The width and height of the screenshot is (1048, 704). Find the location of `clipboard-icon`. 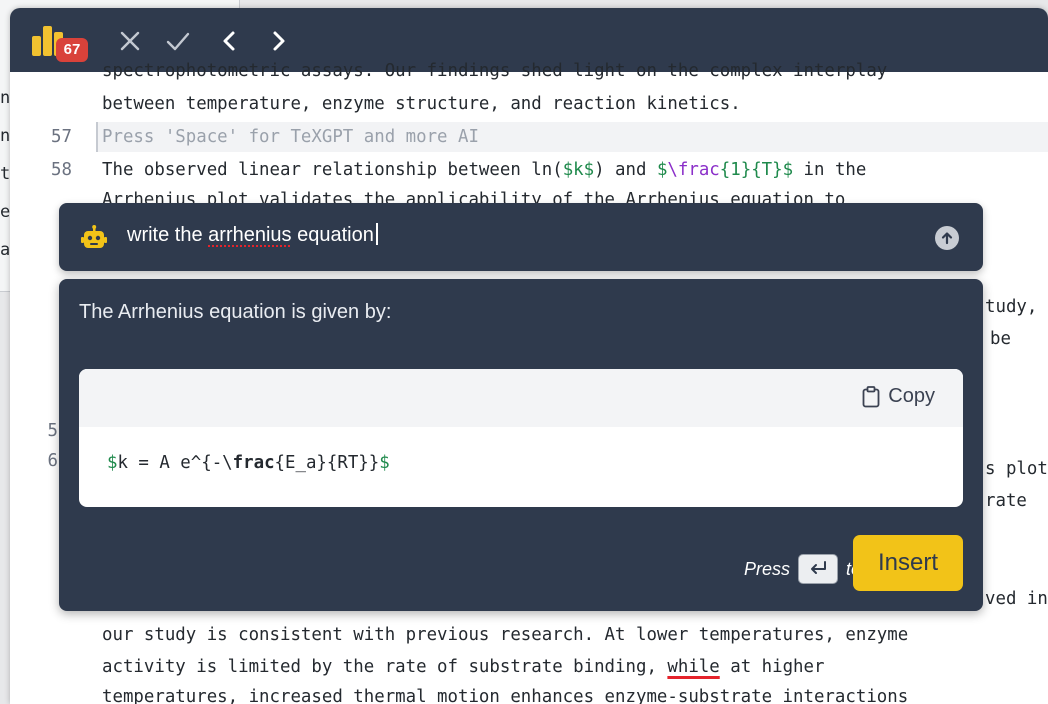

clipboard-icon is located at coordinates (871, 396).